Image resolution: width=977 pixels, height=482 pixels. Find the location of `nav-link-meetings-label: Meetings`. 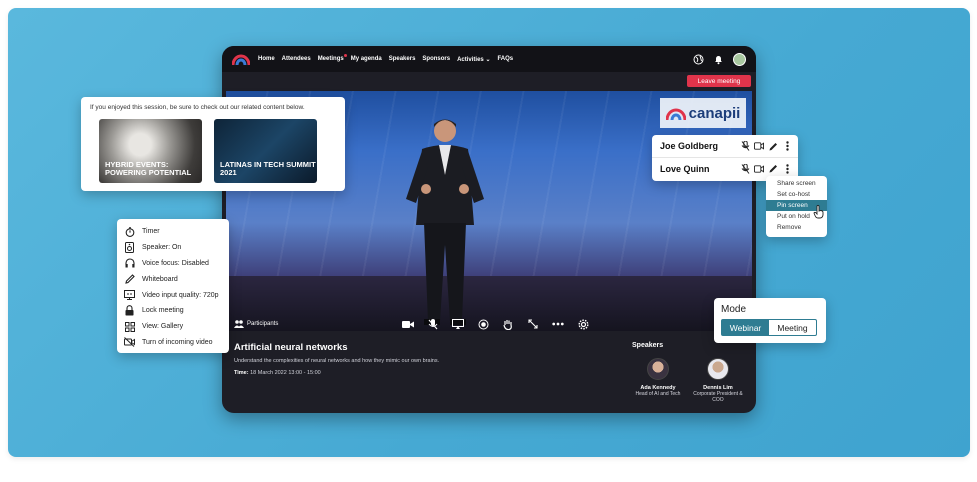

nav-link-meetings-label: Meetings is located at coordinates (330, 58).